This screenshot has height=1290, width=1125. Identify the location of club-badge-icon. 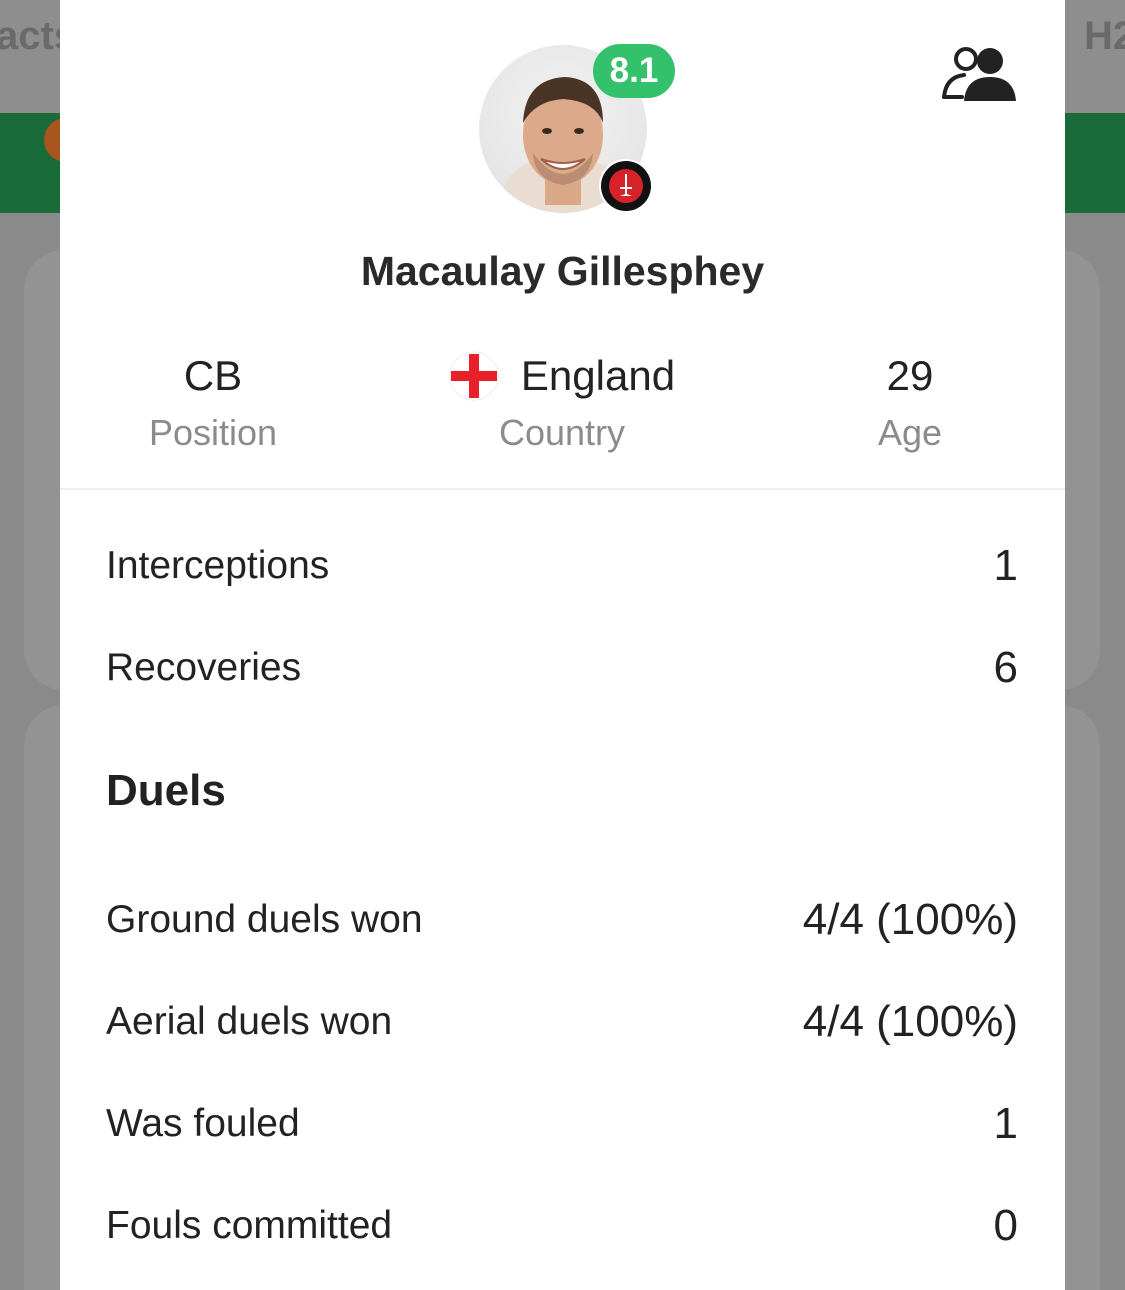
(626, 186).